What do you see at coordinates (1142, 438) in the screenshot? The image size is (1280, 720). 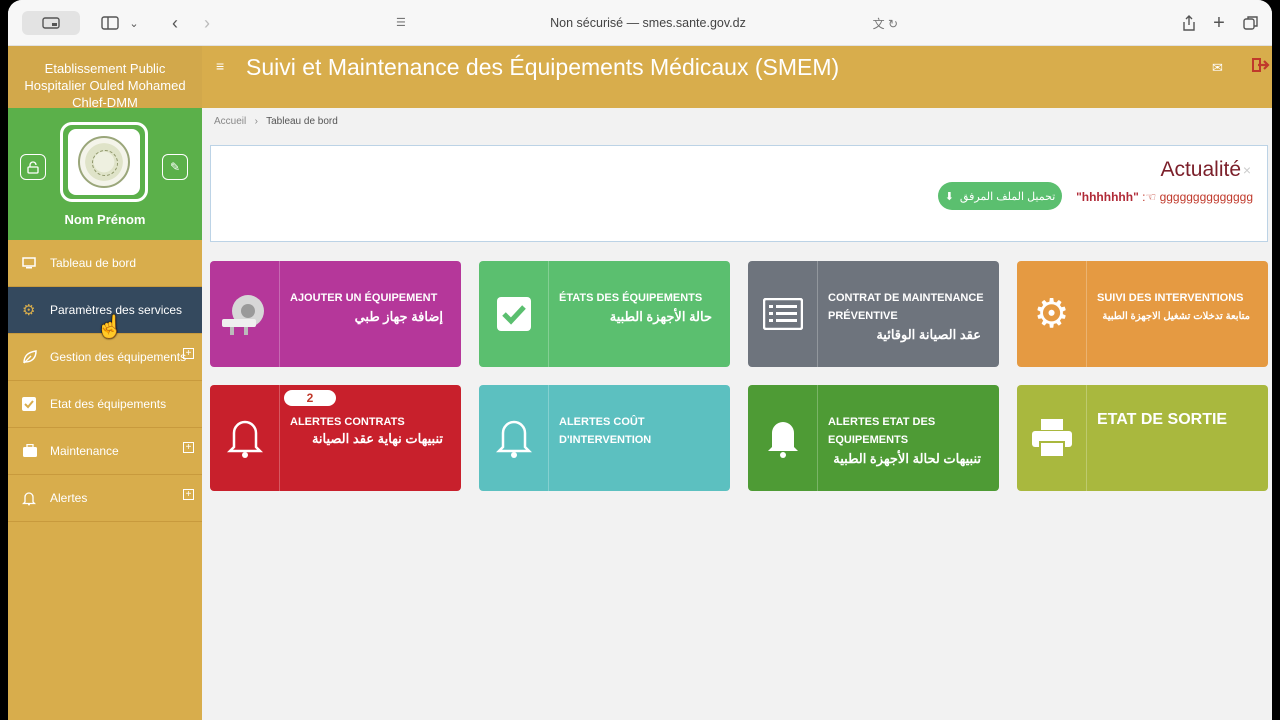 I see `tile-exit-report: ETAT DE SORTIE` at bounding box center [1142, 438].